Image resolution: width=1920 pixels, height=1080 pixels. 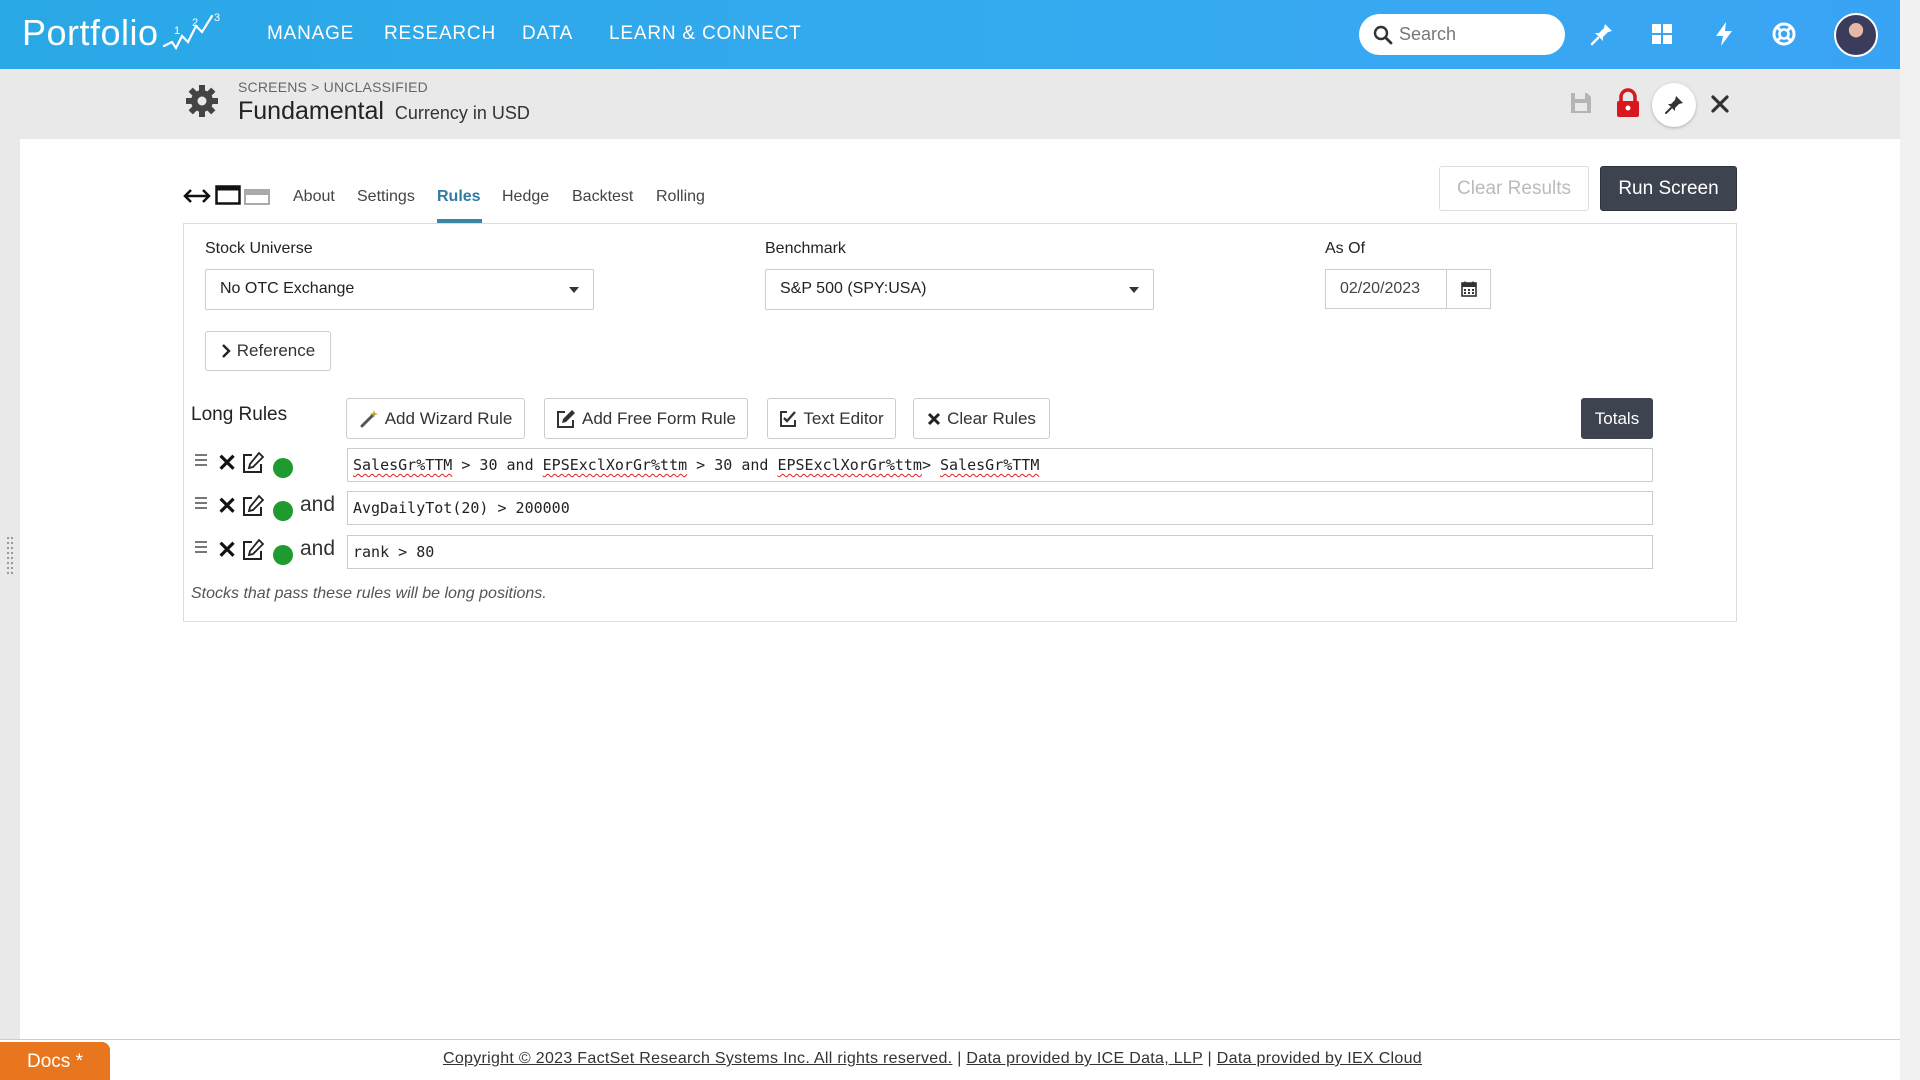 I want to click on run-screen-button: Run Screen, so click(x=1668, y=188).